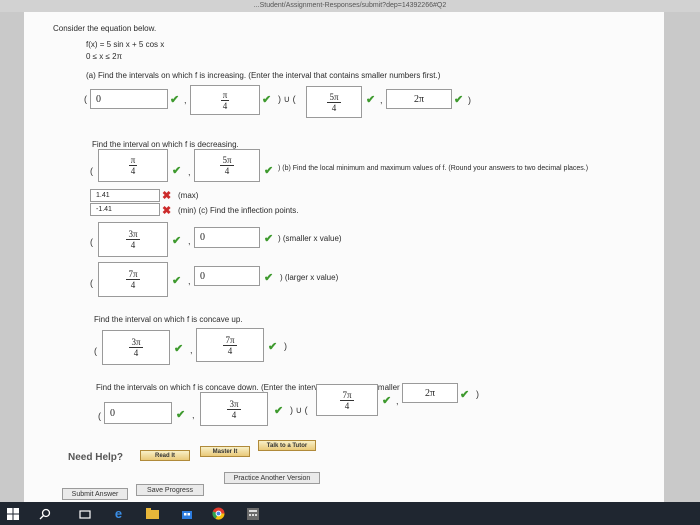 This screenshot has width=700, height=525. What do you see at coordinates (272, 478) in the screenshot?
I see `practice-another-version-button: Practice Another Version` at bounding box center [272, 478].